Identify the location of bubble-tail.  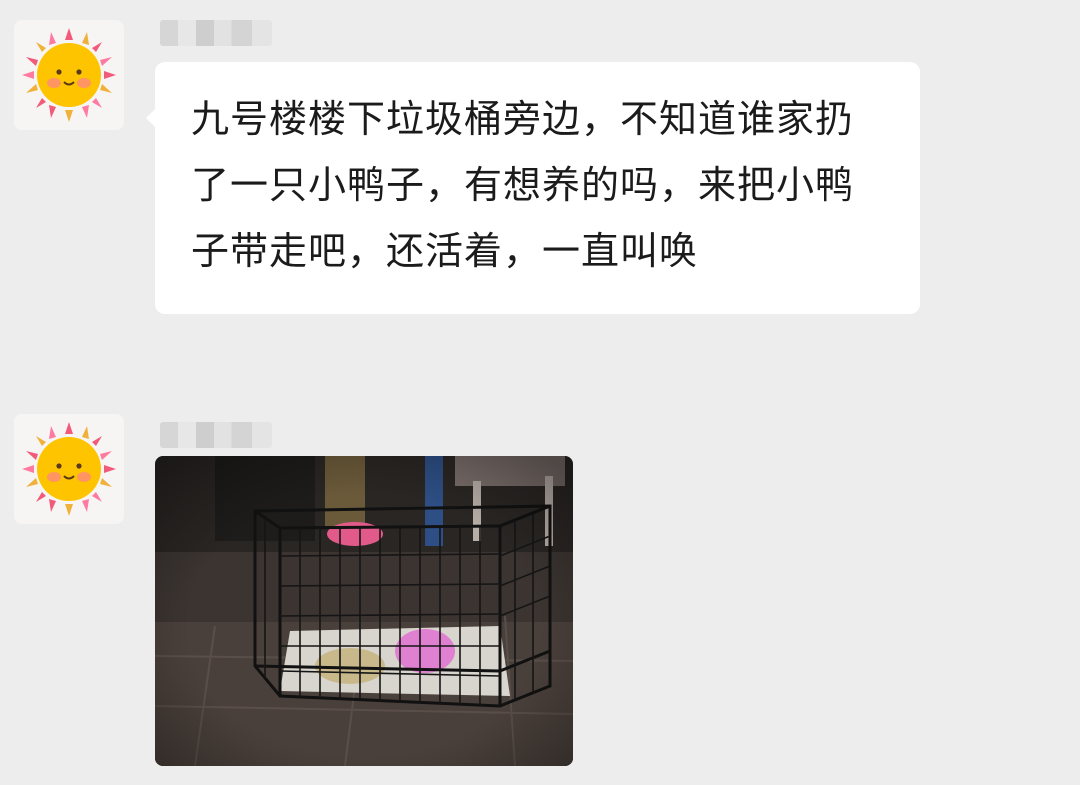
(151, 118).